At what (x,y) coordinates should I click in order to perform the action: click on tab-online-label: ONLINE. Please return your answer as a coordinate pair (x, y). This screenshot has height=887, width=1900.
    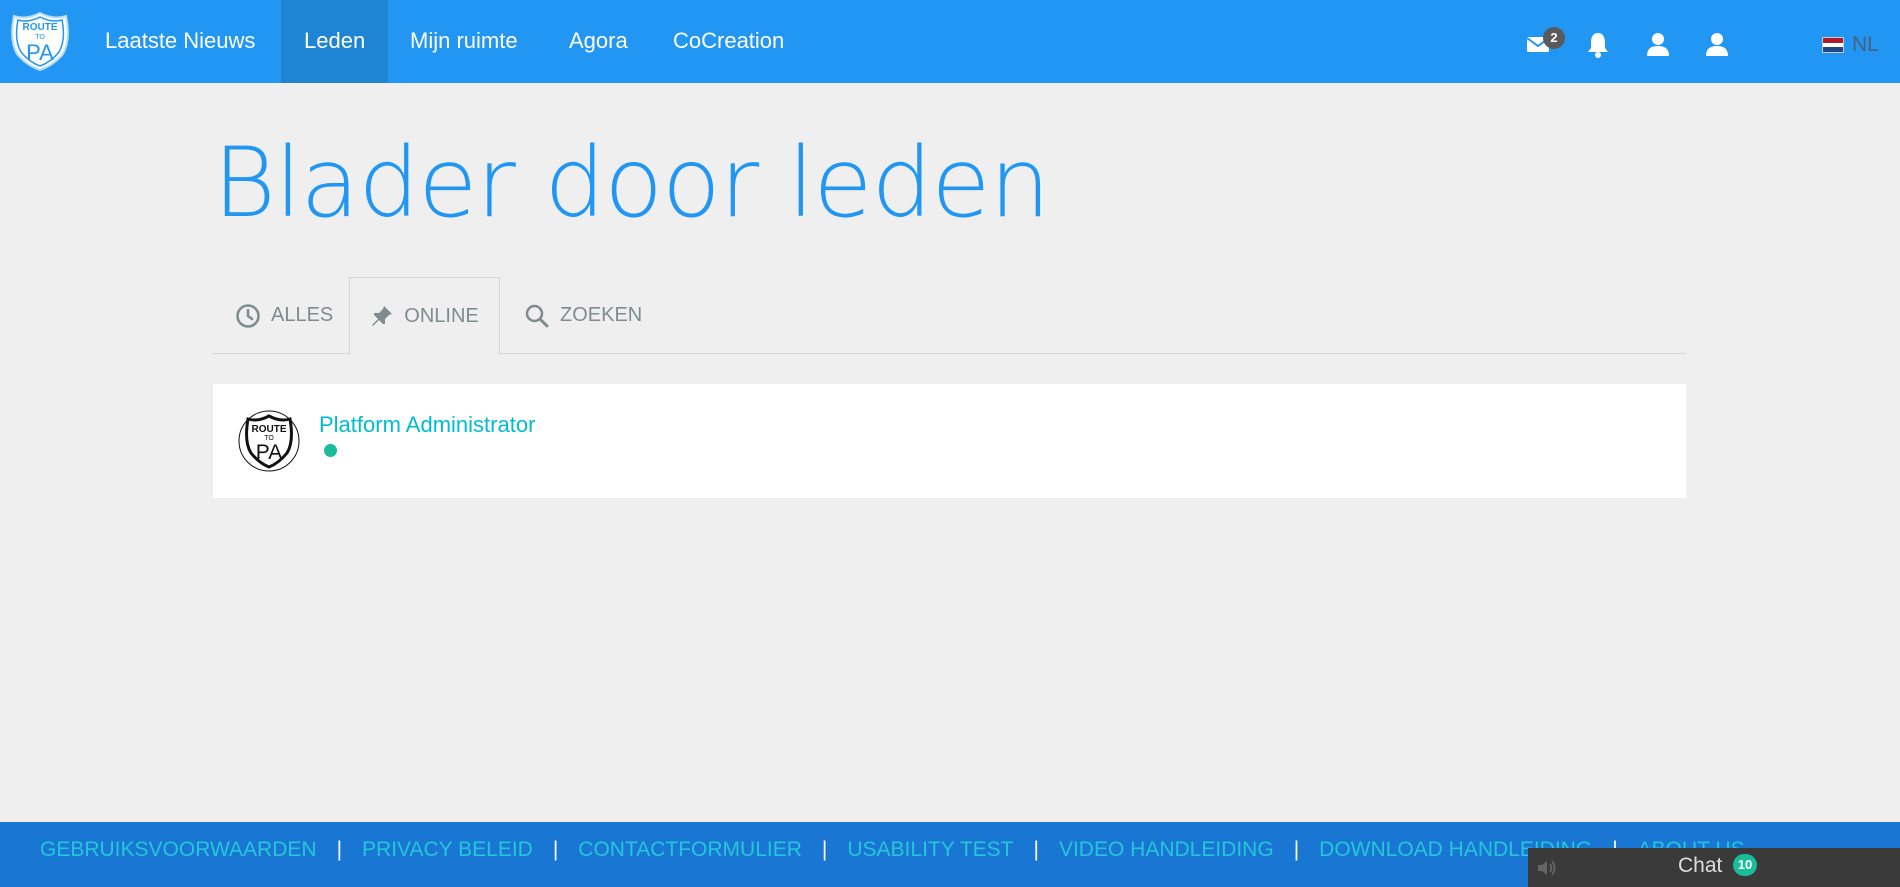
    Looking at the image, I should click on (441, 315).